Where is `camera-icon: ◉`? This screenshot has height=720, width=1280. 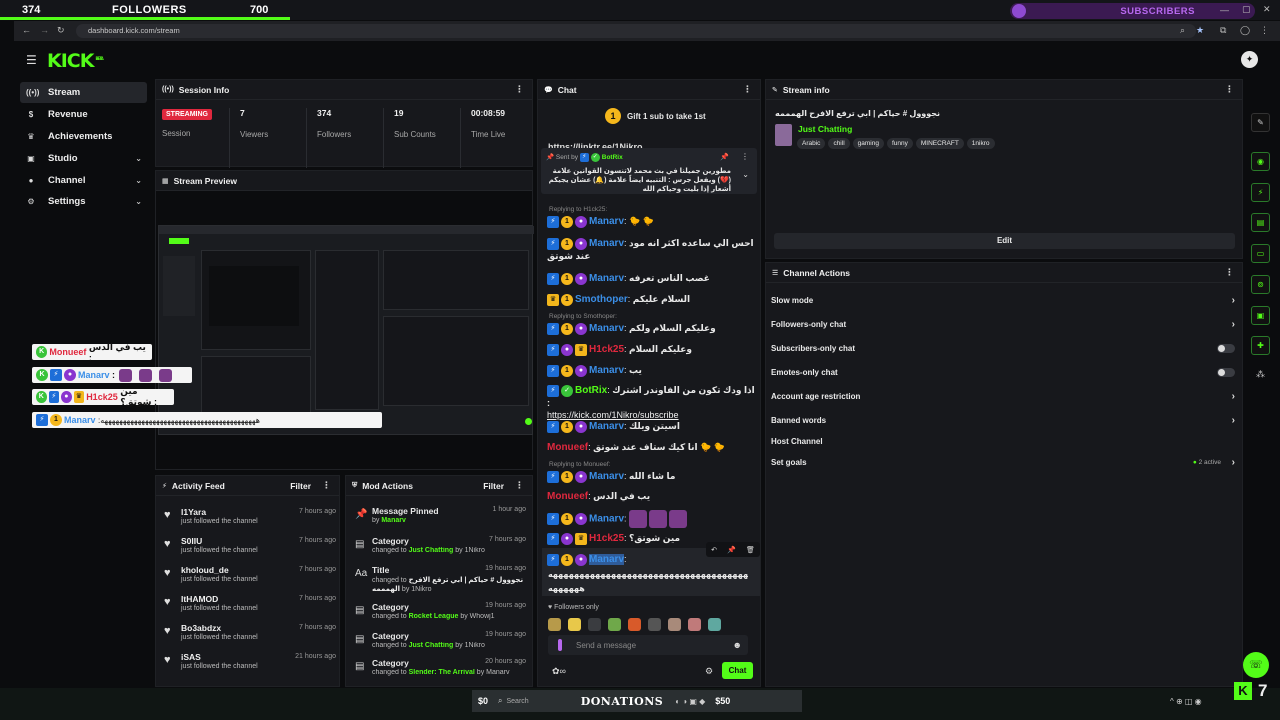
camera-icon: ◉ is located at coordinates (1260, 161).